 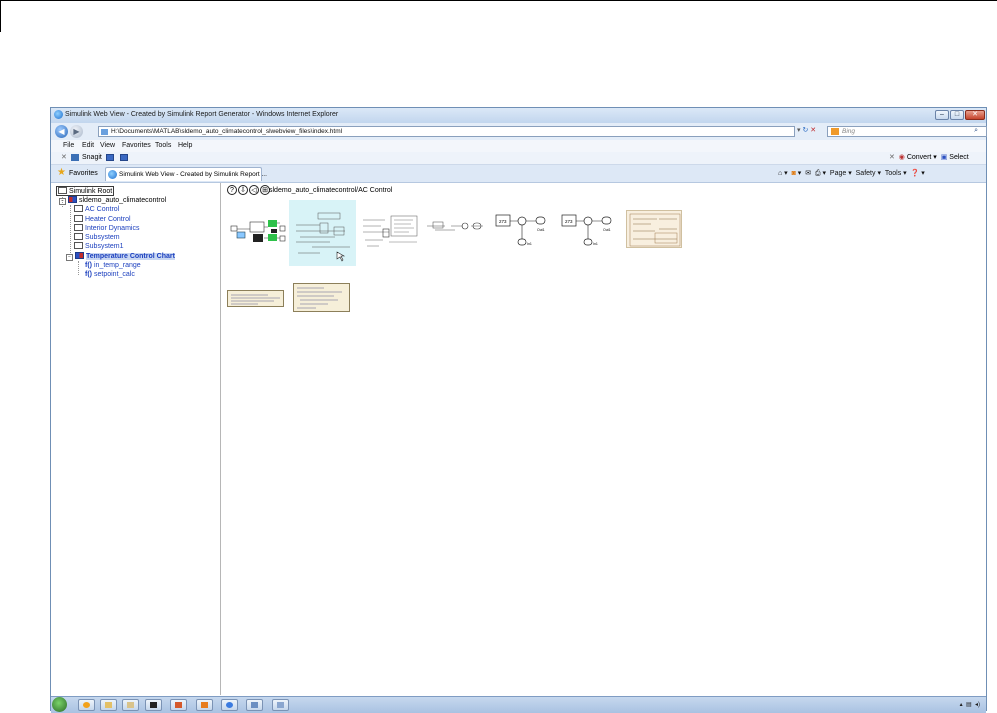 What do you see at coordinates (68, 145) in the screenshot?
I see `menu-file: File` at bounding box center [68, 145].